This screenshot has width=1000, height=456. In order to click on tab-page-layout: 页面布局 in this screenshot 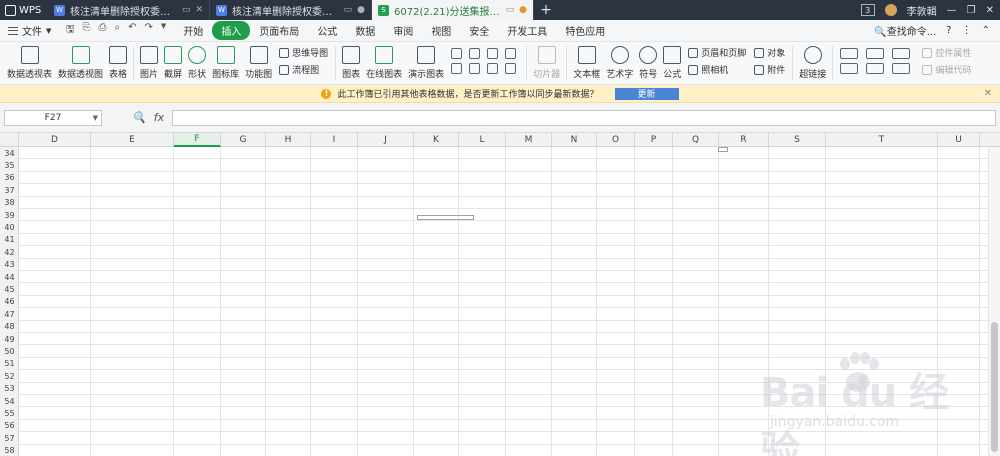, I will do `click(279, 30)`.